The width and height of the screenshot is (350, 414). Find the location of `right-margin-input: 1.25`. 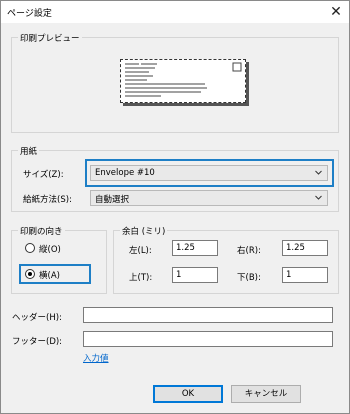

right-margin-input: 1.25 is located at coordinates (305, 248).